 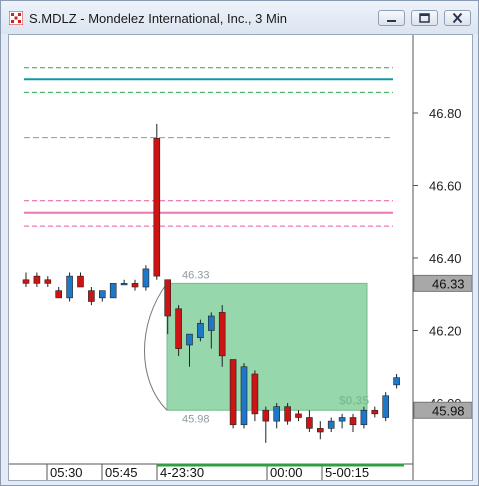 I want to click on restore-button, so click(x=424, y=18).